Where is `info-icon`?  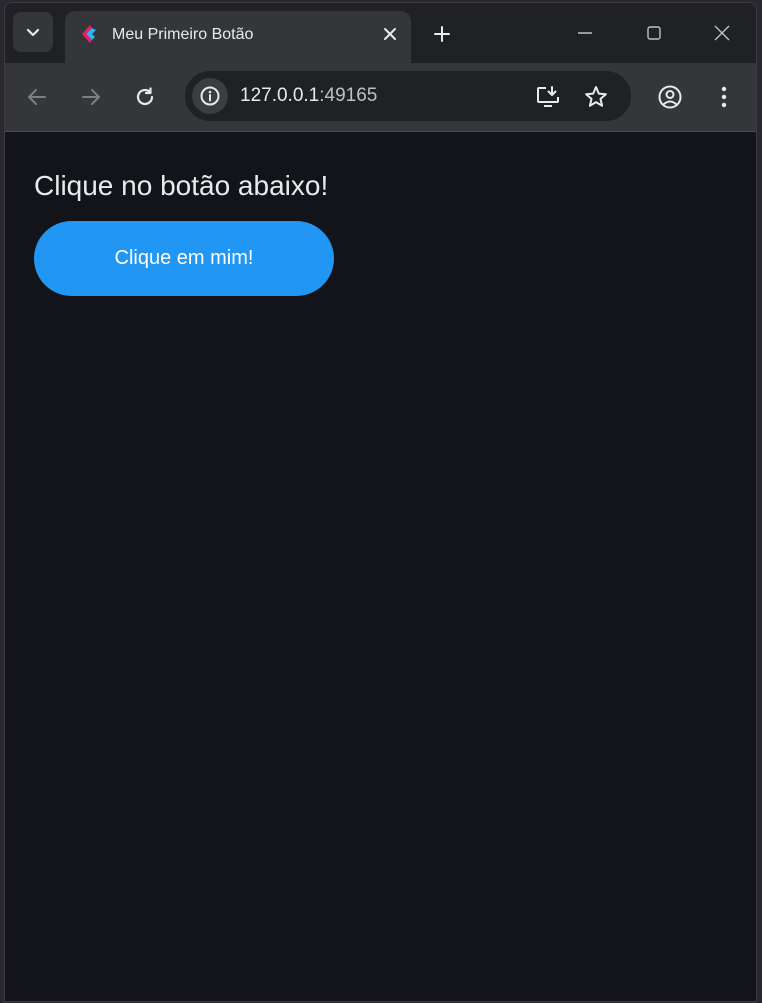 info-icon is located at coordinates (210, 96).